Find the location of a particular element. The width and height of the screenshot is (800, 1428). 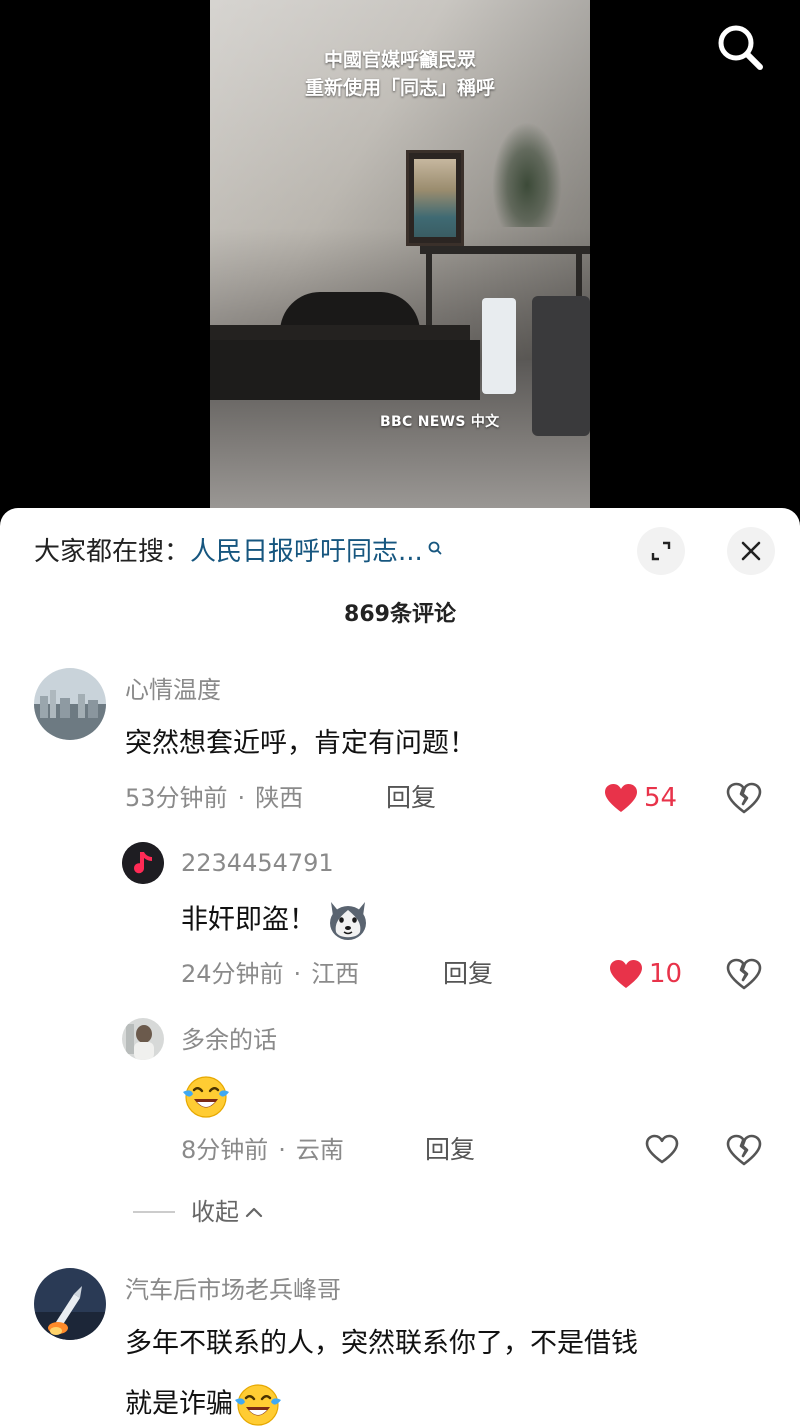

comment-location: 陕西 is located at coordinates (279, 798).